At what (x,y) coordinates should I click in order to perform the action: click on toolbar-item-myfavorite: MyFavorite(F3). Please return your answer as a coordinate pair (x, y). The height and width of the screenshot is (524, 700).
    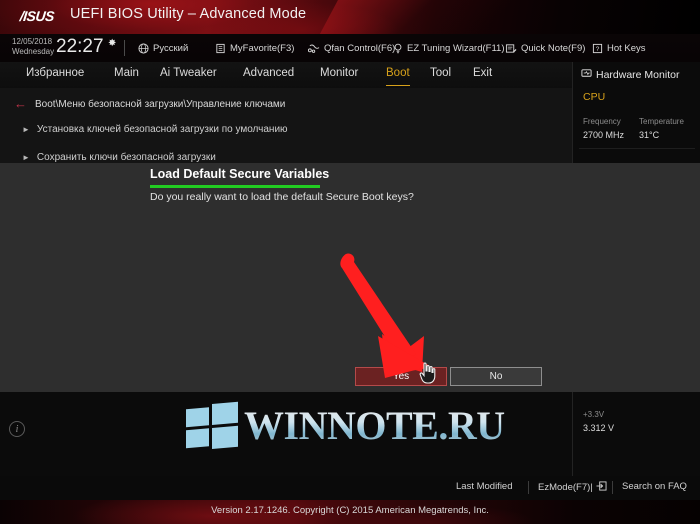
    Looking at the image, I should click on (254, 48).